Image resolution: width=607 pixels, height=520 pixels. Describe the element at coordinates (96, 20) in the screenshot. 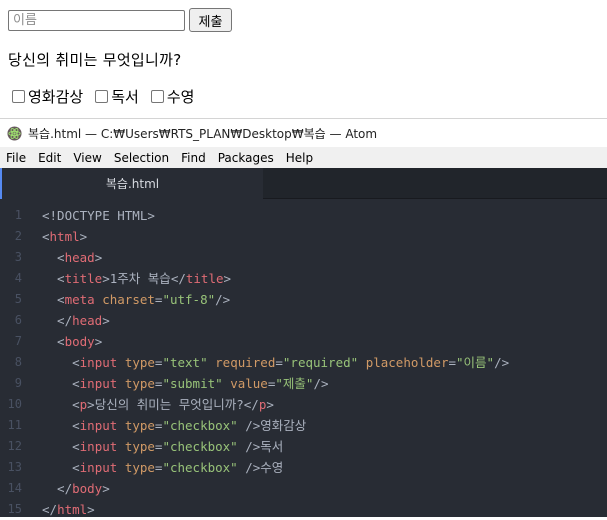

I see `name-input` at that location.